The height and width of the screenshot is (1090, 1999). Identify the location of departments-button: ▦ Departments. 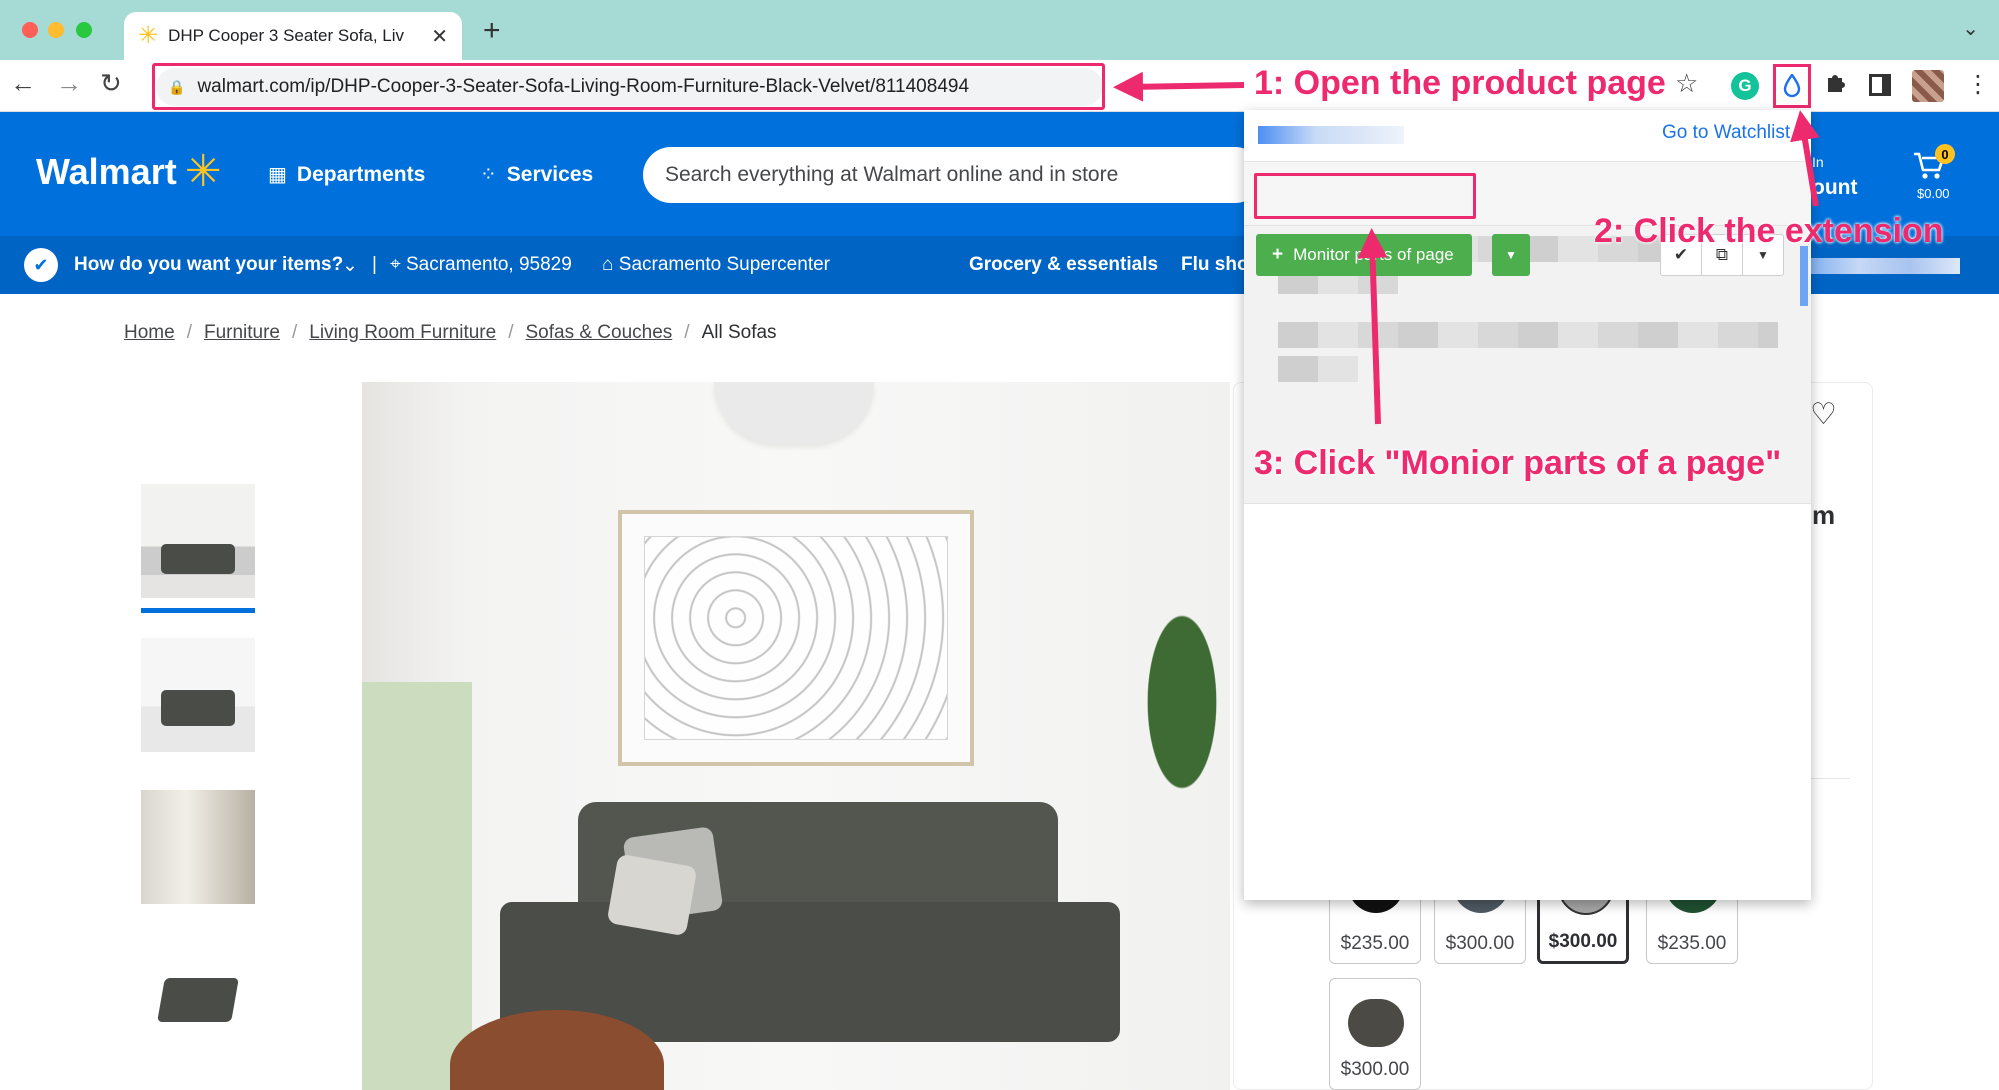
(346, 174).